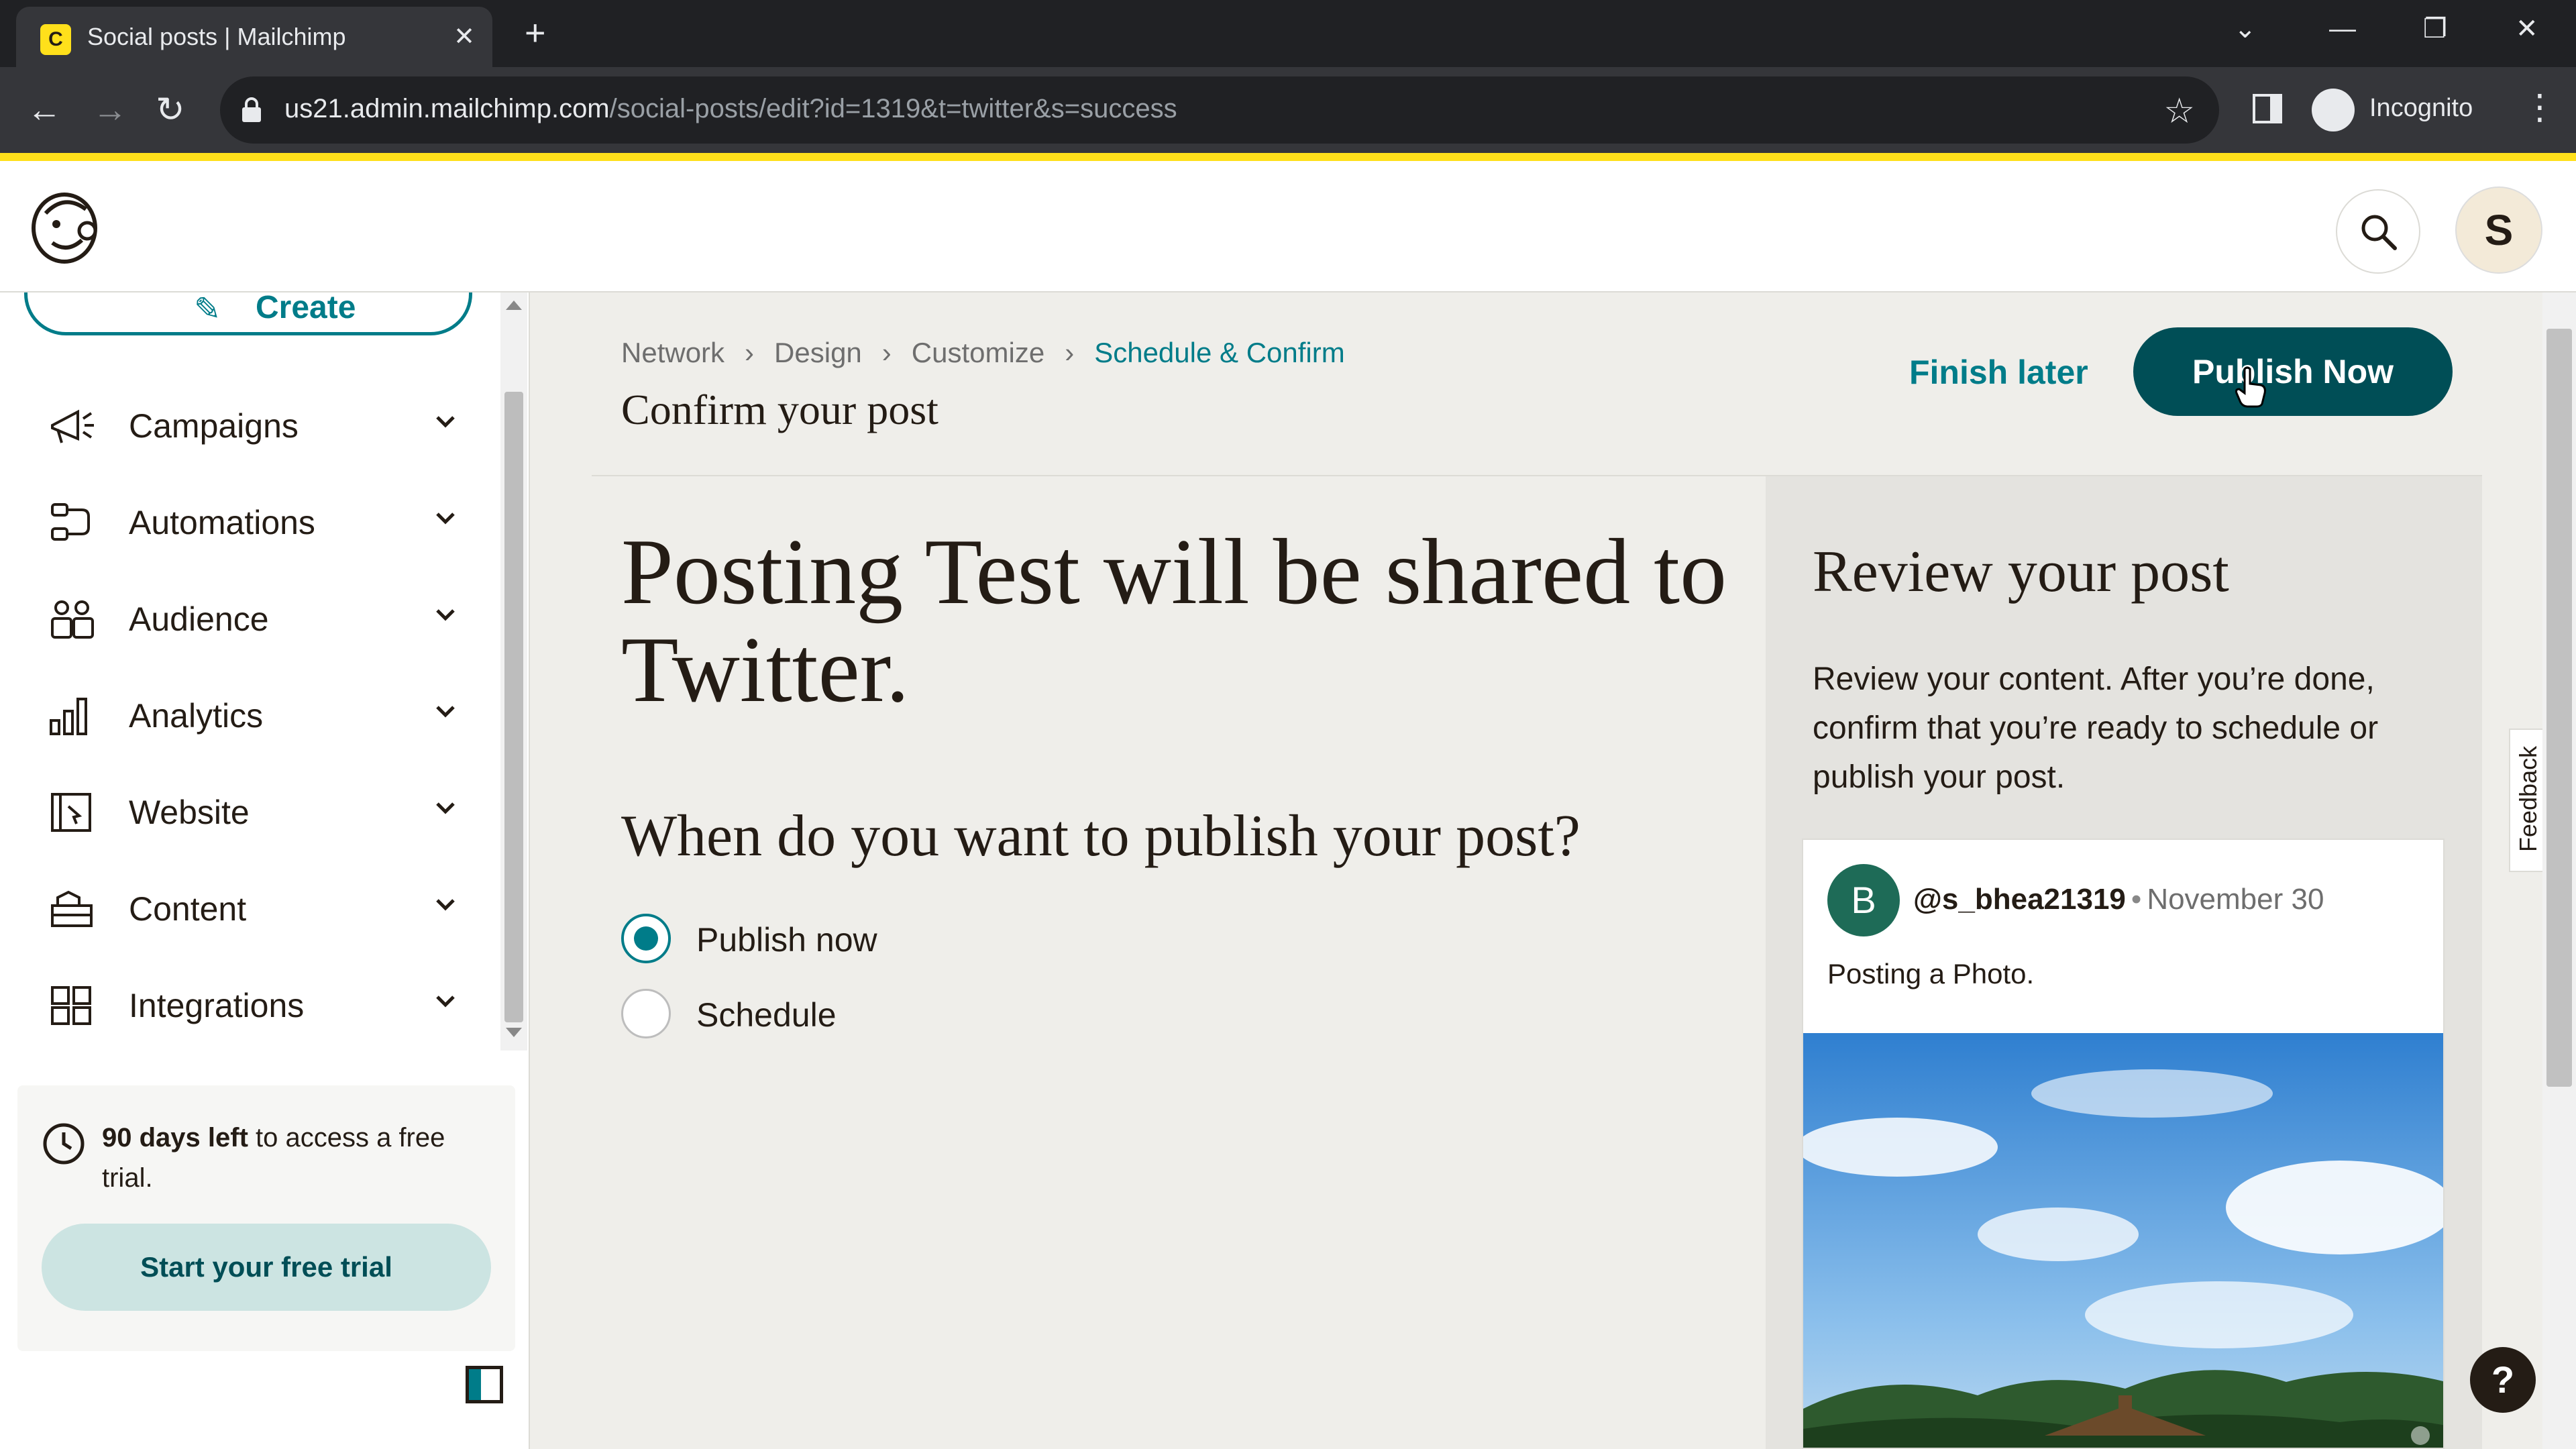 This screenshot has height=1449, width=2576. What do you see at coordinates (189, 812) in the screenshot?
I see `sidebar-item-label: Website` at bounding box center [189, 812].